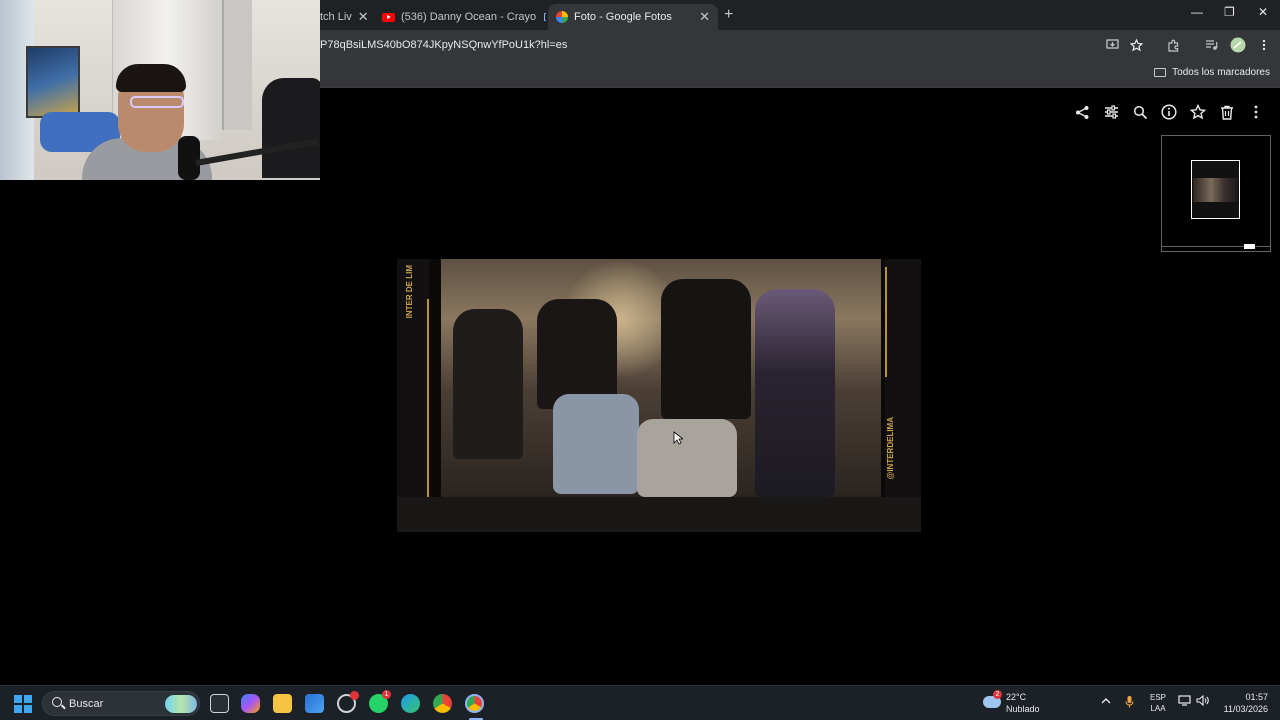  What do you see at coordinates (1129, 703) in the screenshot?
I see `microphone-icon` at bounding box center [1129, 703].